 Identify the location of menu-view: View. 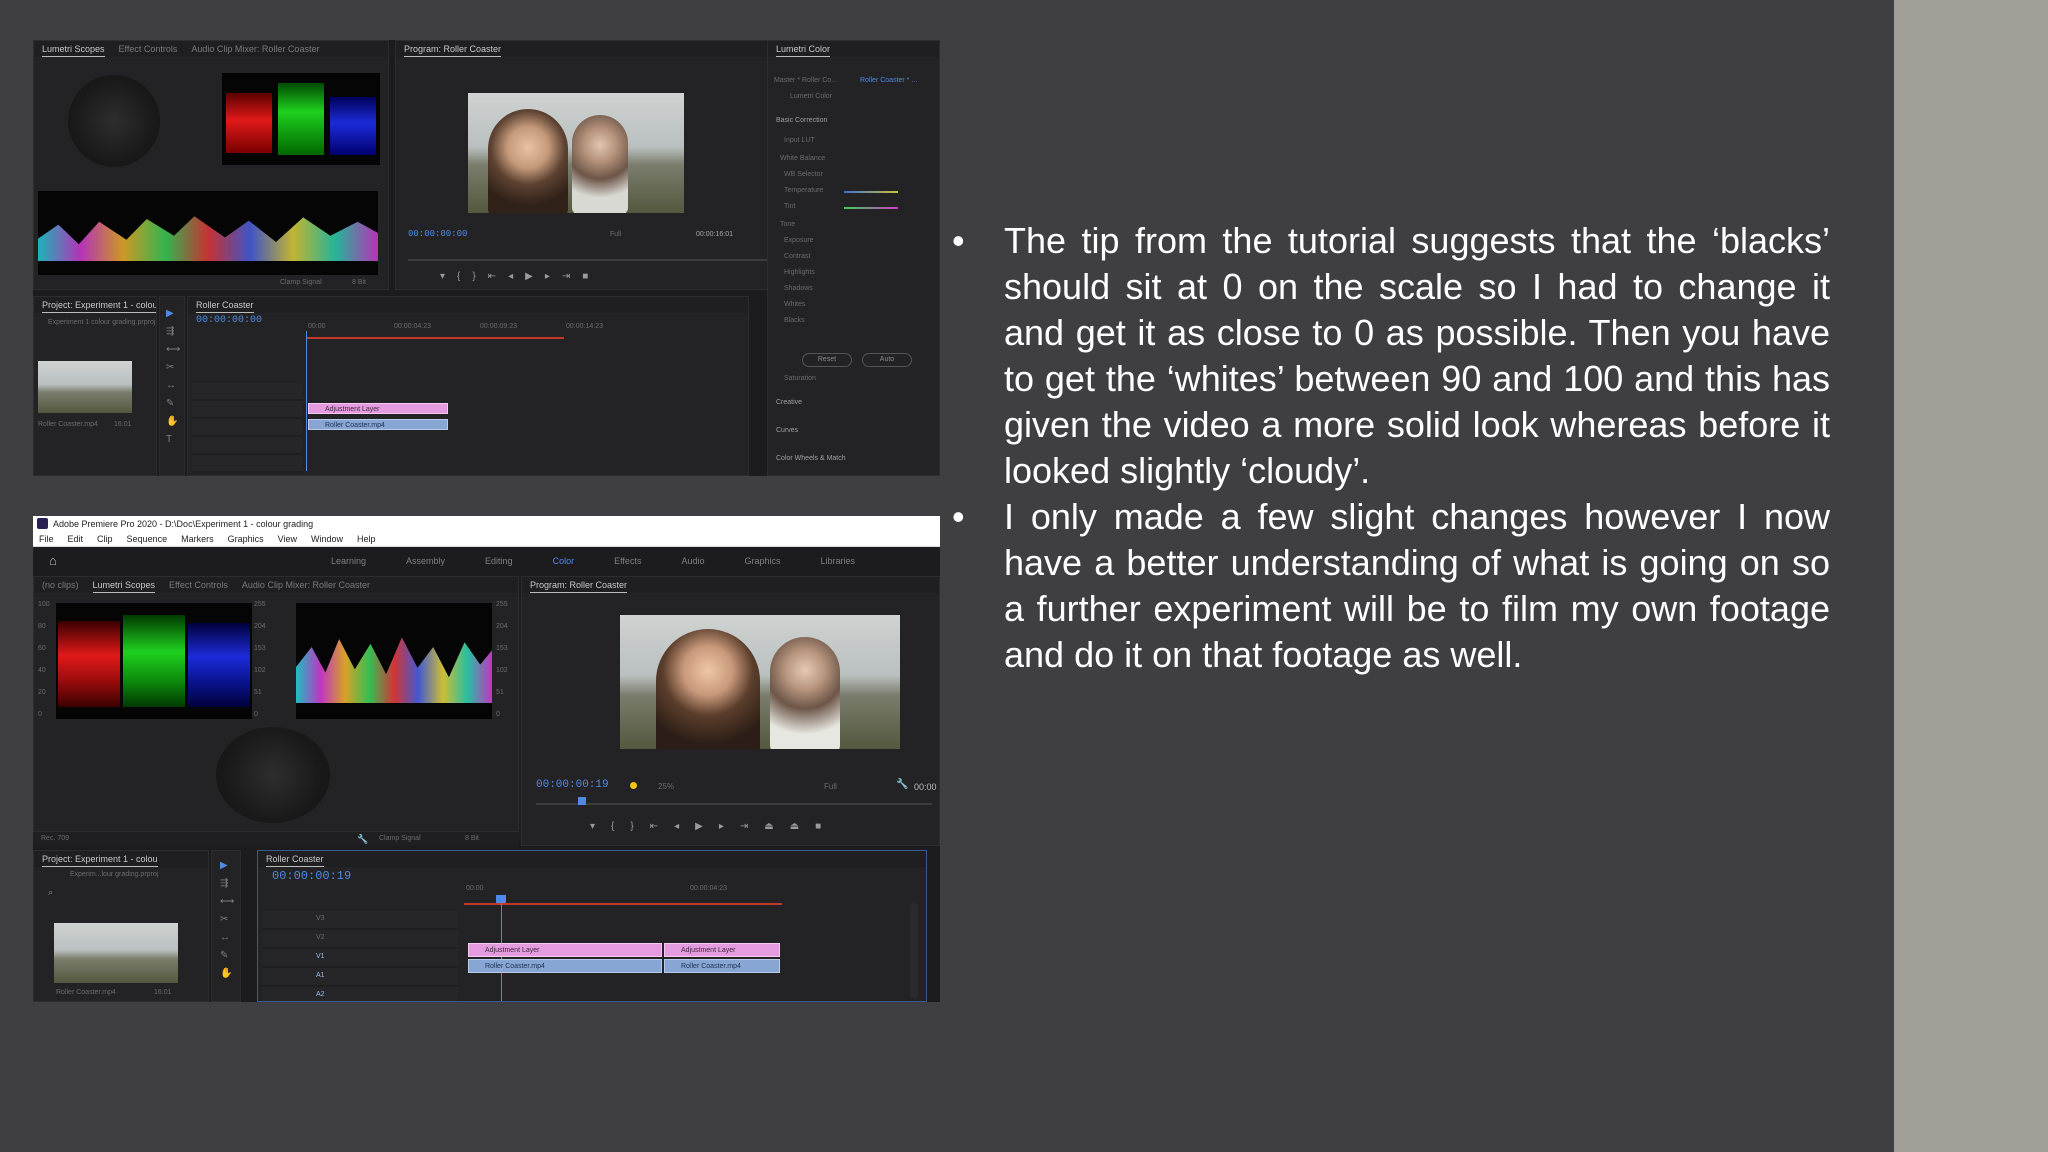
(287, 539).